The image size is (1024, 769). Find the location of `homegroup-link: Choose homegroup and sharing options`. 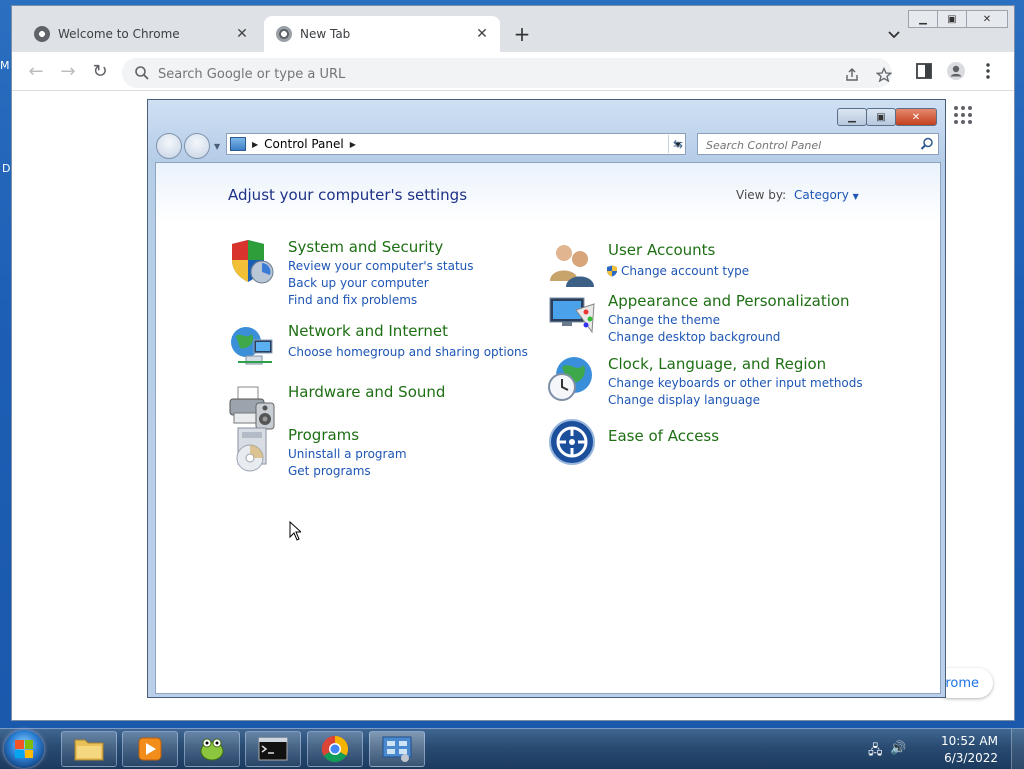

homegroup-link: Choose homegroup and sharing options is located at coordinates (408, 352).